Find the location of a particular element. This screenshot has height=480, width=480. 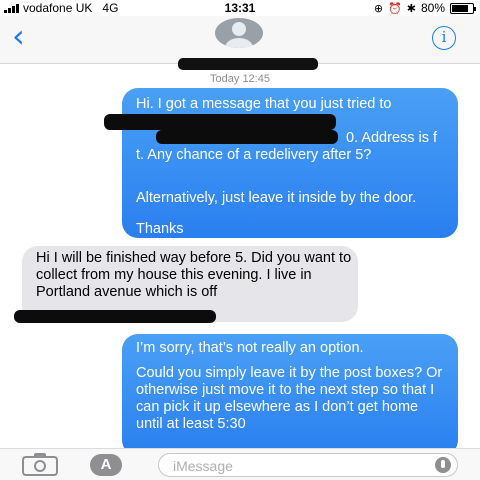

alarm-icon: ⏰ is located at coordinates (395, 8).